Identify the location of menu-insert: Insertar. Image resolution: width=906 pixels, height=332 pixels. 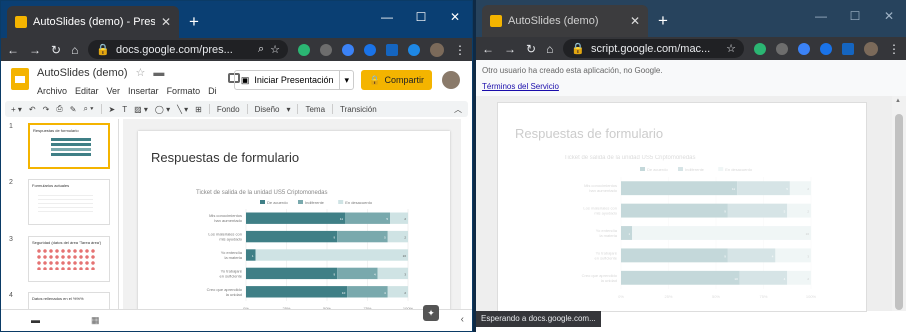
(143, 91).